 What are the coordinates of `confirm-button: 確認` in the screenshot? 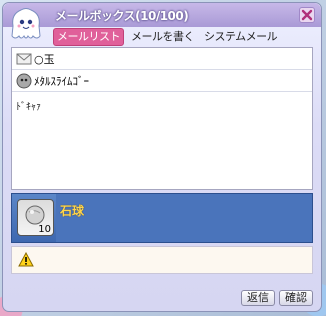 It's located at (296, 298).